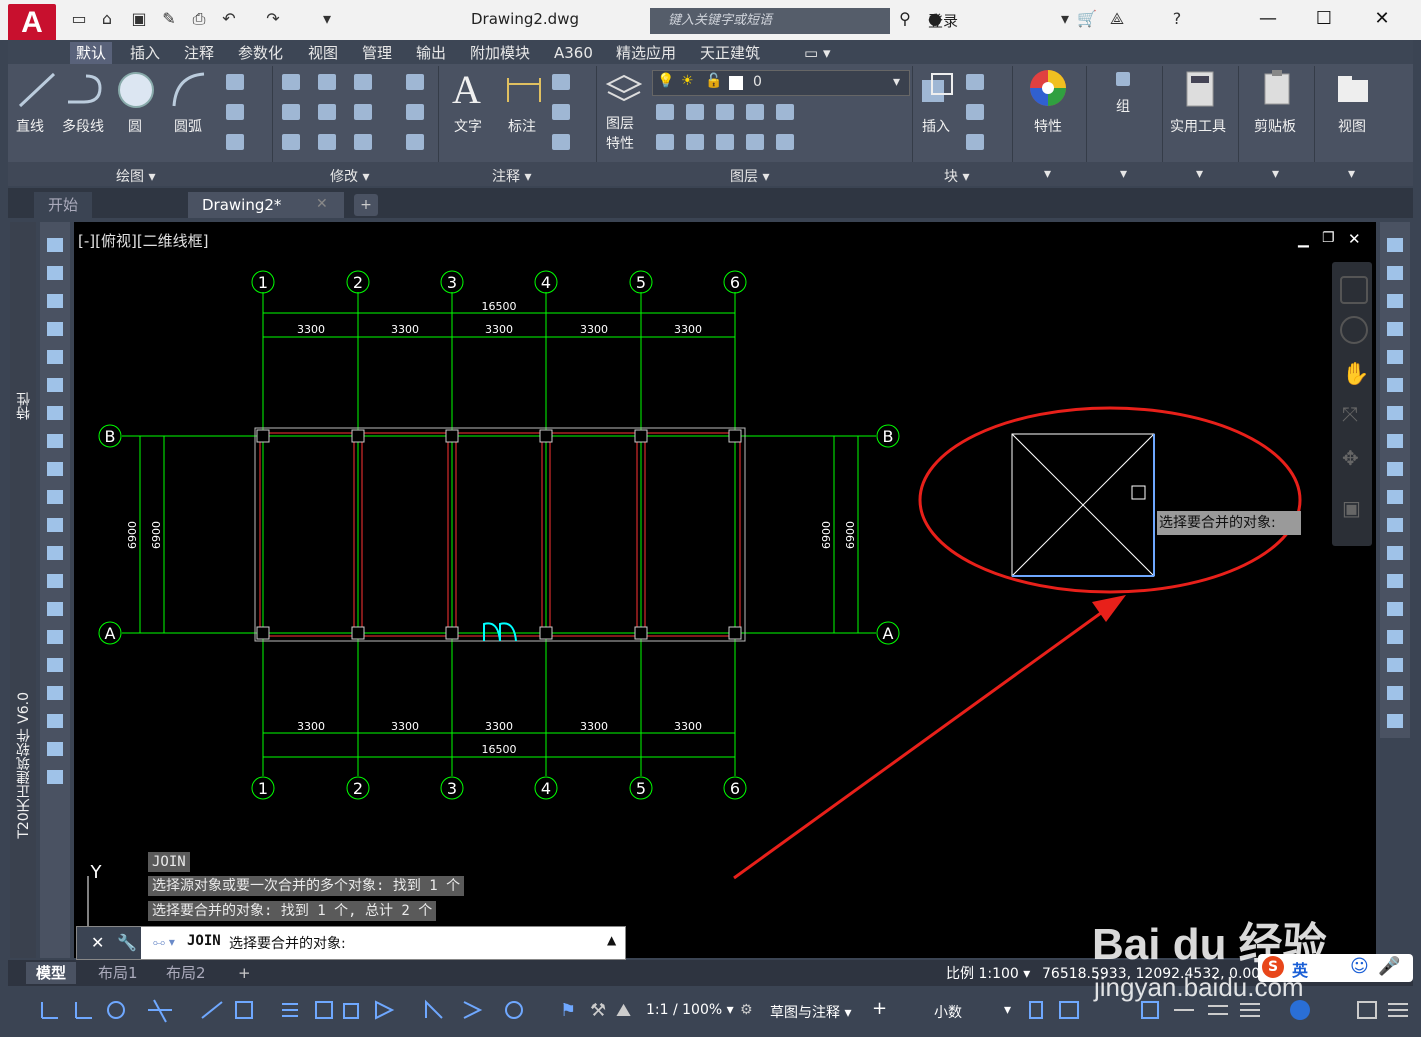  Describe the element at coordinates (235, 112) in the screenshot. I see `hatch-icon` at that location.